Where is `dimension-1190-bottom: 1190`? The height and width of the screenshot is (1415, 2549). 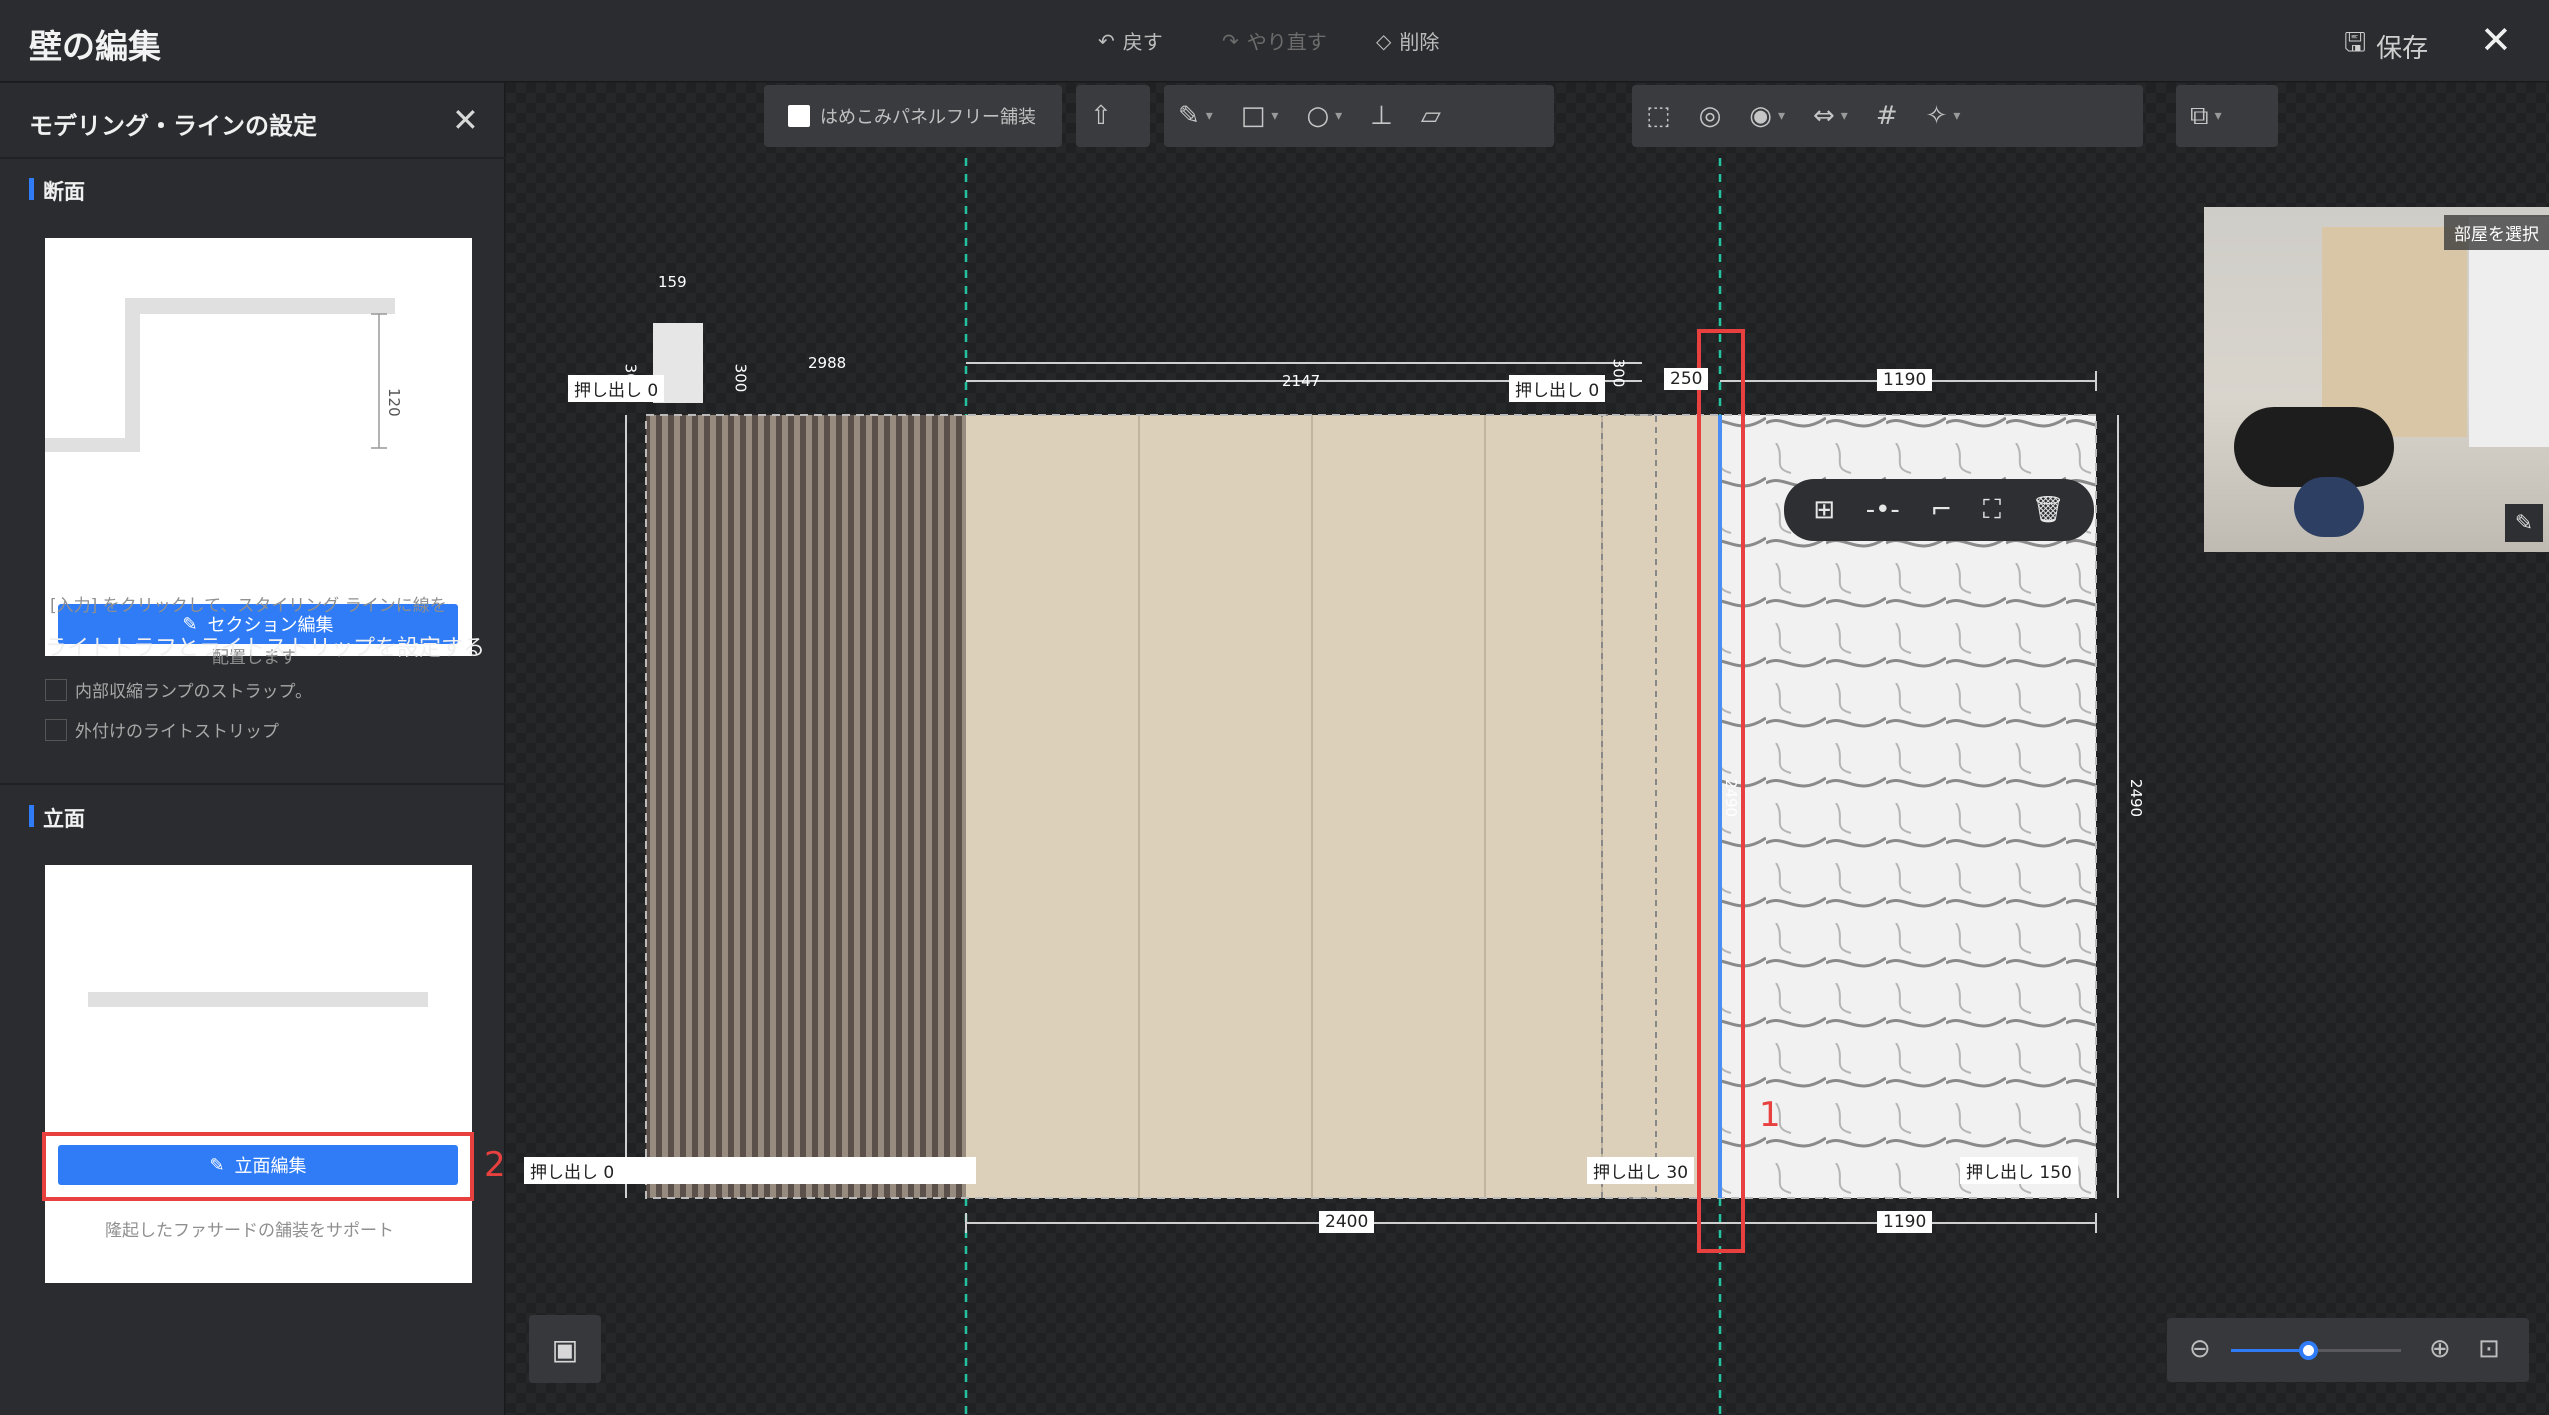
dimension-1190-bottom: 1190 is located at coordinates (1905, 1222).